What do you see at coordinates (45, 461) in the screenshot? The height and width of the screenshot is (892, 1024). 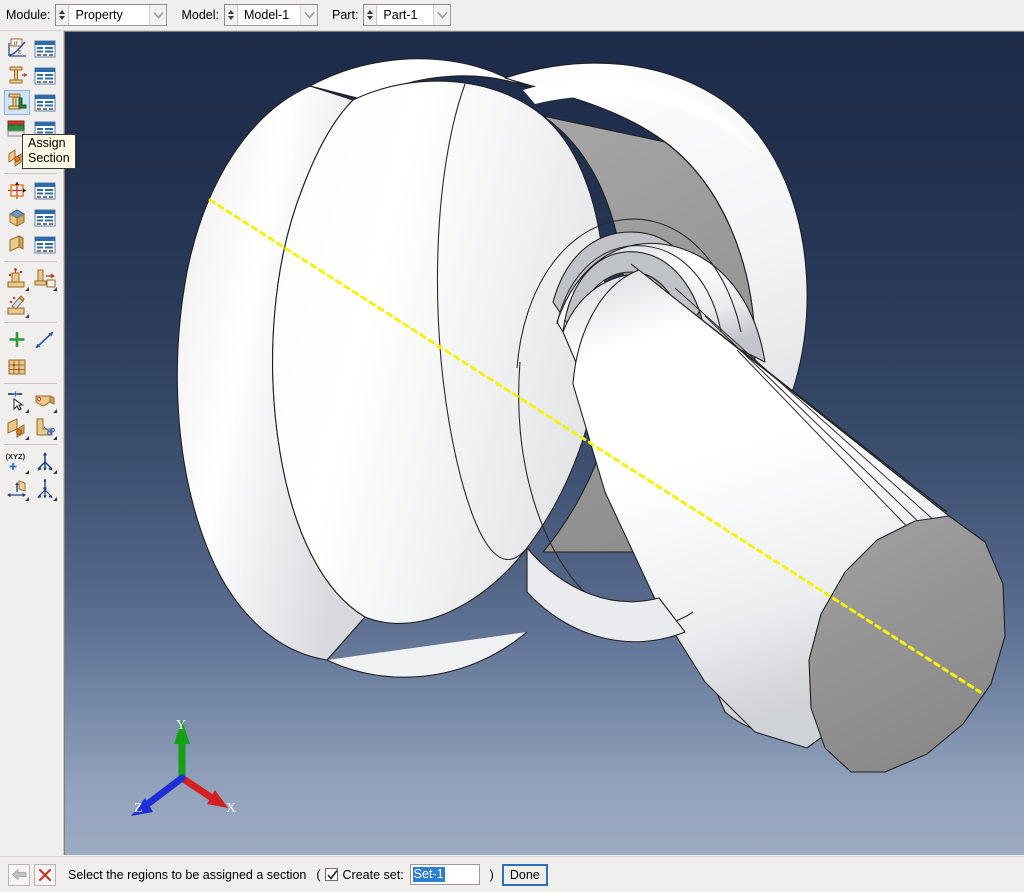 I see `set-display-button` at bounding box center [45, 461].